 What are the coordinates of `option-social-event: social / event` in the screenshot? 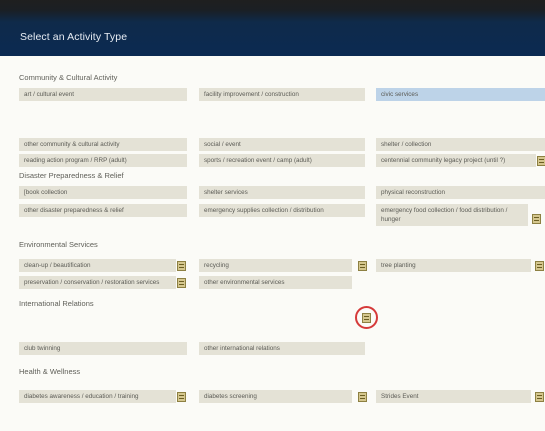 It's located at (282, 144).